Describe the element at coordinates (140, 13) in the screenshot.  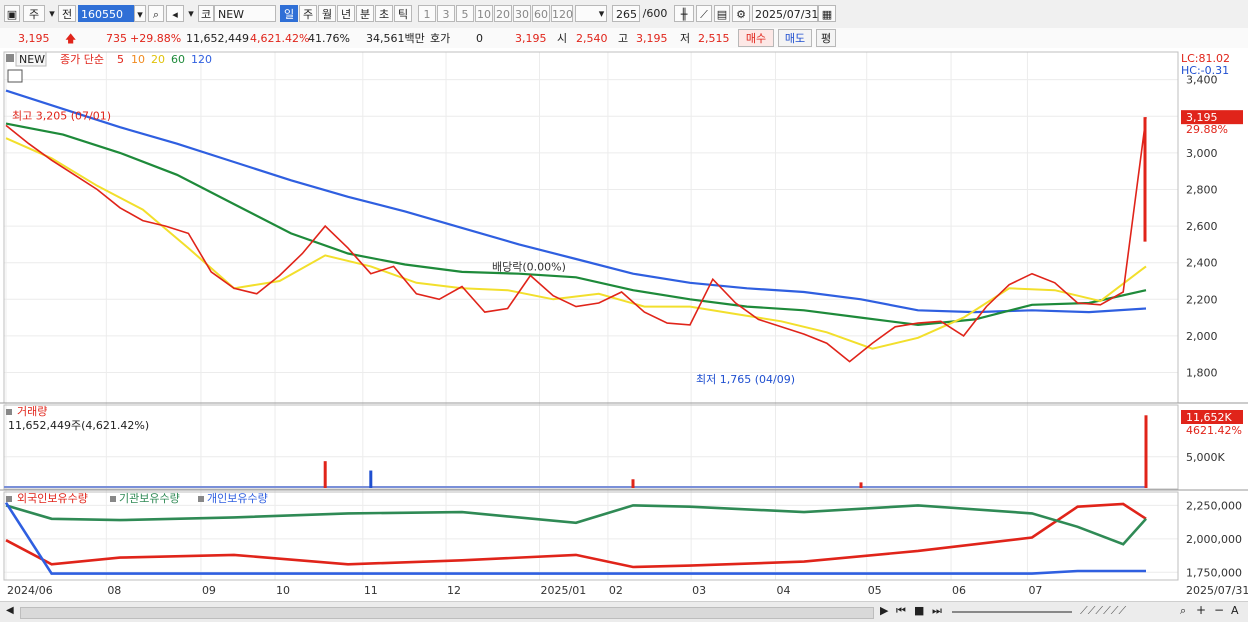
I see `code-dropdown-icon: ▾` at that location.